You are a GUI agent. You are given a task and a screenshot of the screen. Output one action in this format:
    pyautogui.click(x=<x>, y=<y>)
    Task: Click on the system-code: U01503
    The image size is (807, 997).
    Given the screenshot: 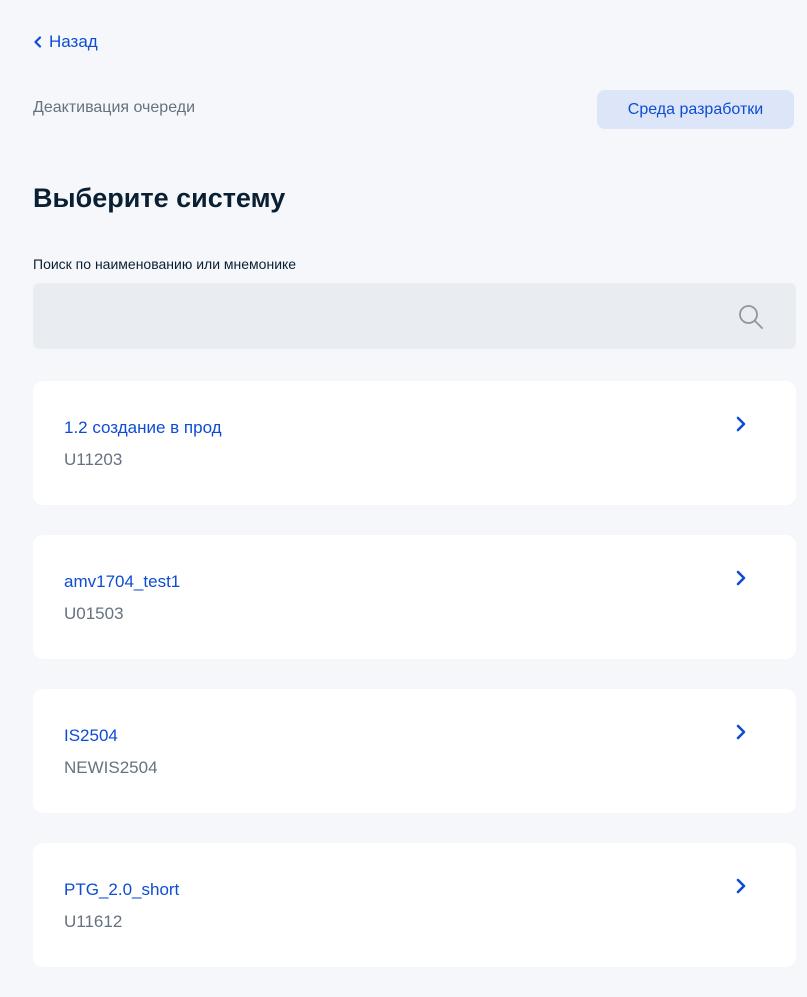 What is the action you would take?
    pyautogui.click(x=94, y=613)
    